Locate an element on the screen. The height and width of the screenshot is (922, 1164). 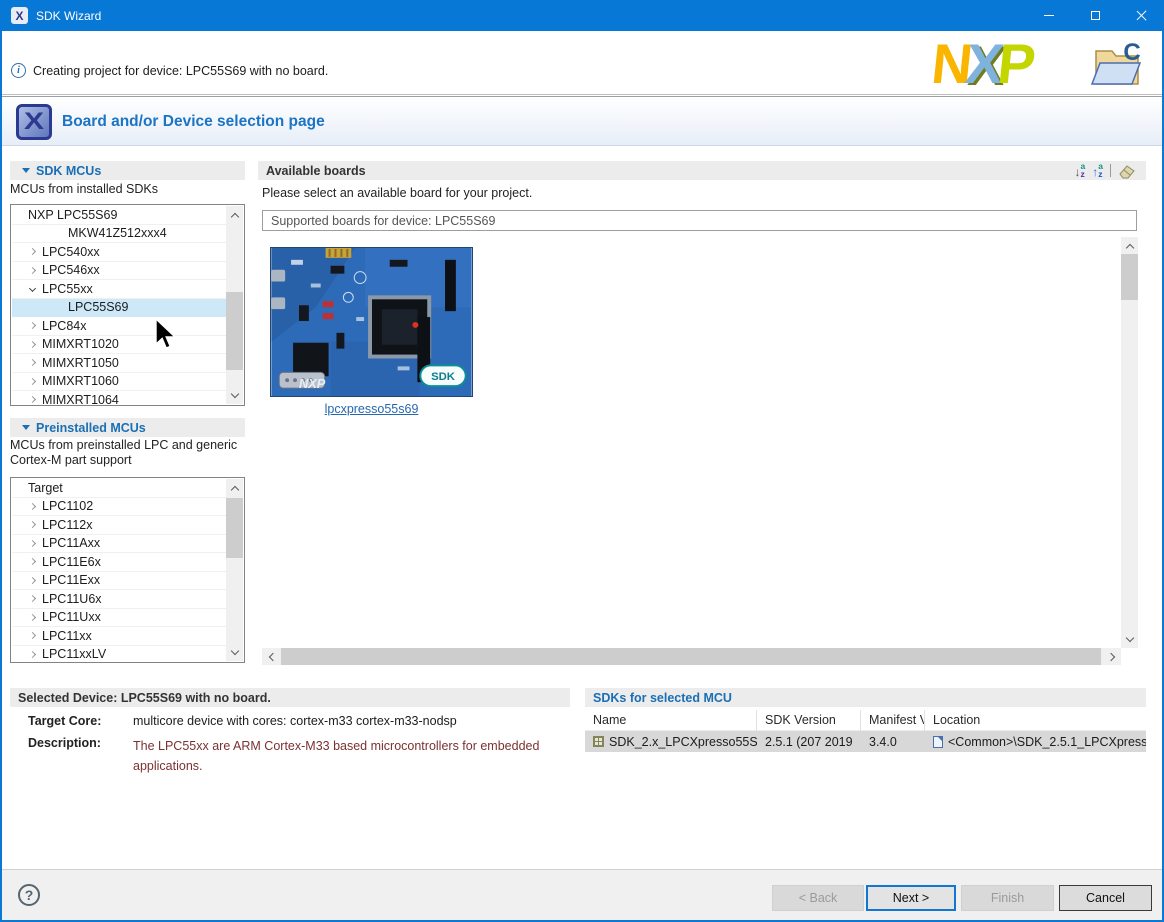
tree-item: LPC55xx is located at coordinates (119, 289).